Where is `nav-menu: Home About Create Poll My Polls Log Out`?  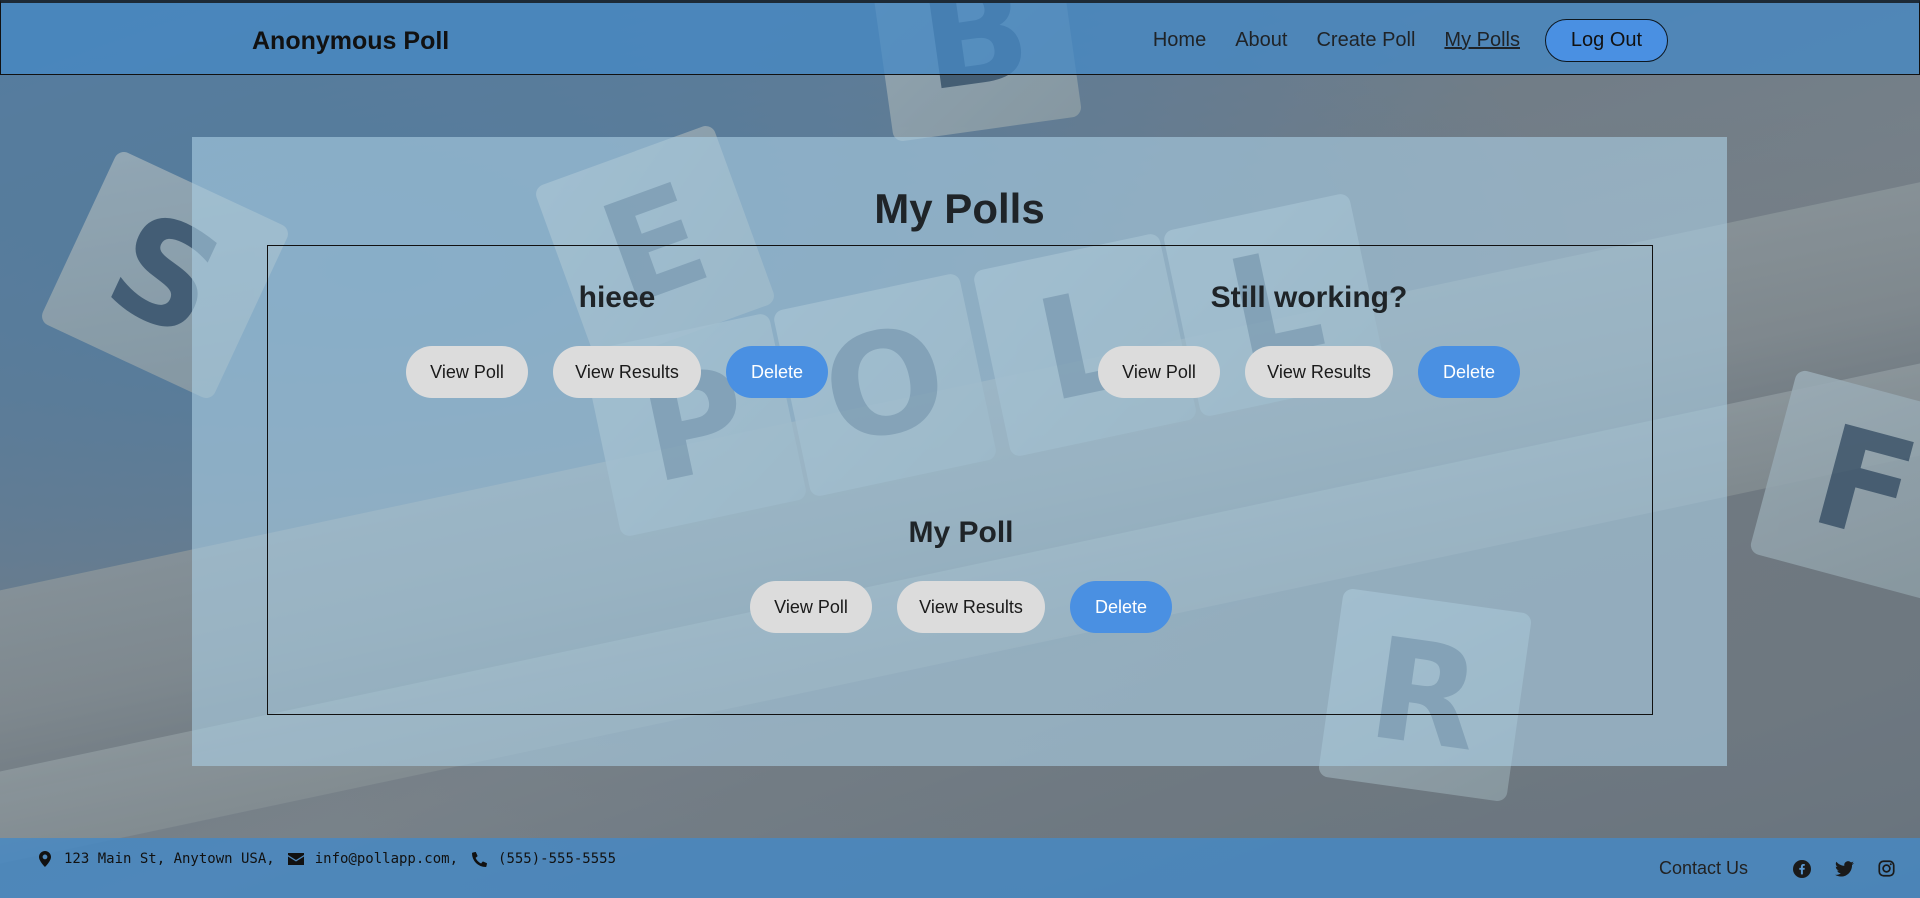
nav-menu: Home About Create Poll My Polls Log Out is located at coordinates (1521, 40).